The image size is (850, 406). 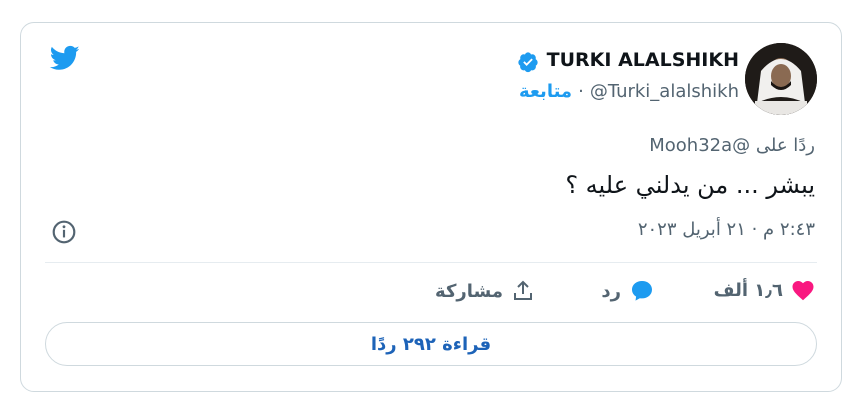 What do you see at coordinates (545, 91) in the screenshot?
I see `follow-link: متابعة` at bounding box center [545, 91].